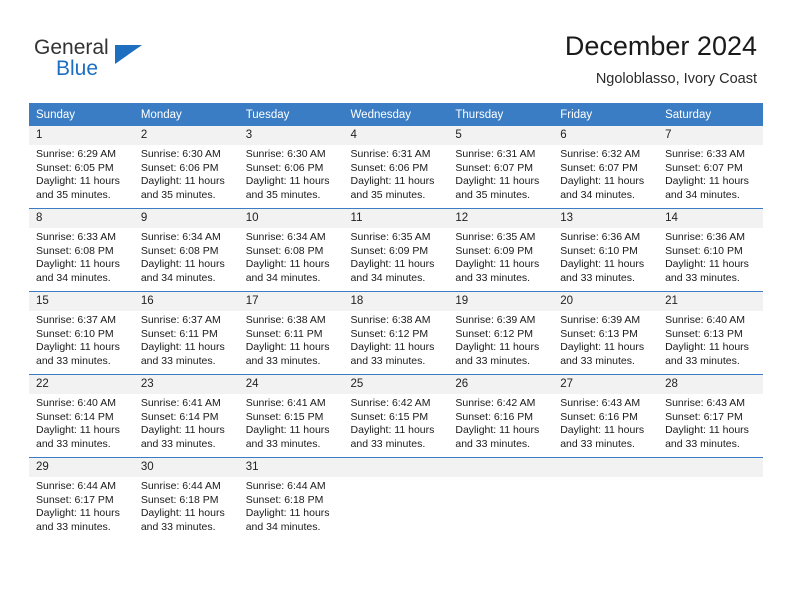  What do you see at coordinates (81, 135) in the screenshot?
I see `day-number: 1` at bounding box center [81, 135].